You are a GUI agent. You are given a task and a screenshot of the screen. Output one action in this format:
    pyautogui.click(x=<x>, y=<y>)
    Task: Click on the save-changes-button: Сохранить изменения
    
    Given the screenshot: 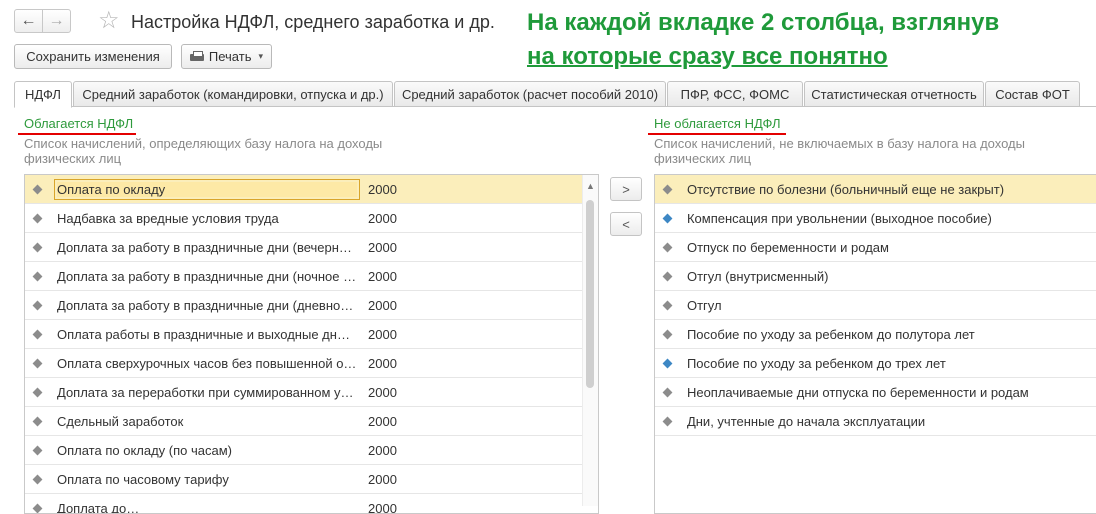 What is the action you would take?
    pyautogui.click(x=93, y=56)
    